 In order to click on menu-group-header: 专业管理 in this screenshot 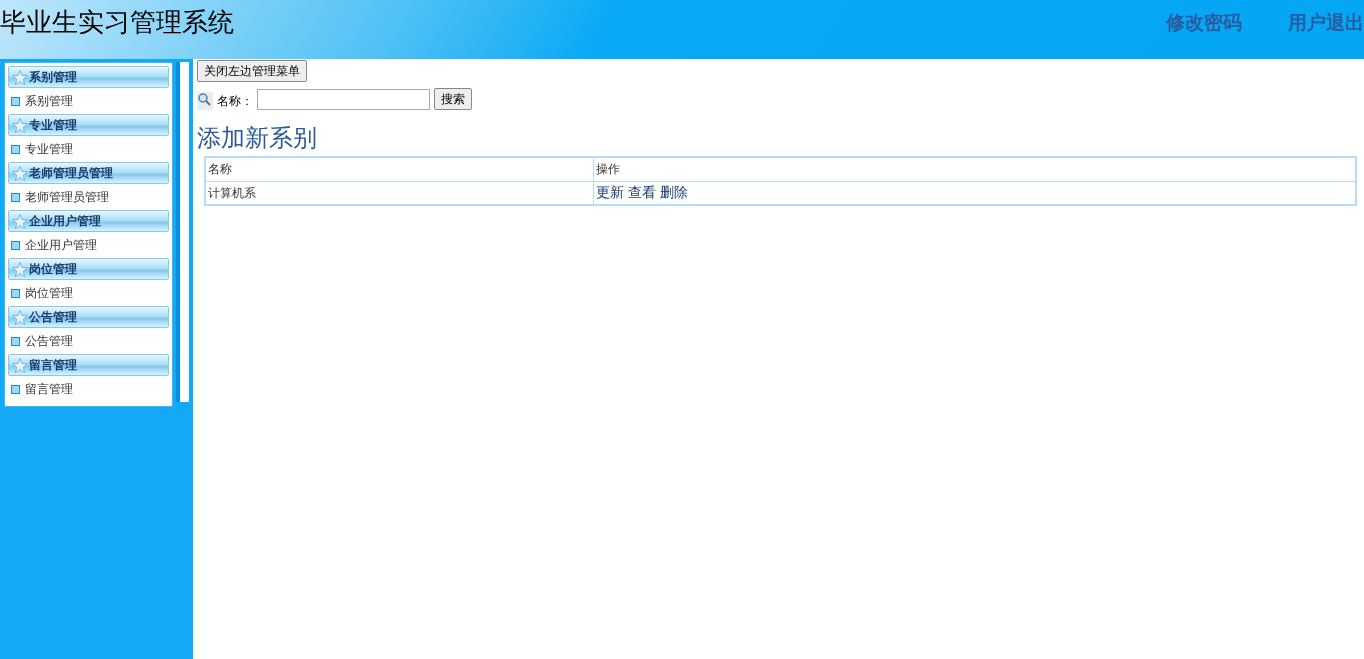, I will do `click(88, 125)`.